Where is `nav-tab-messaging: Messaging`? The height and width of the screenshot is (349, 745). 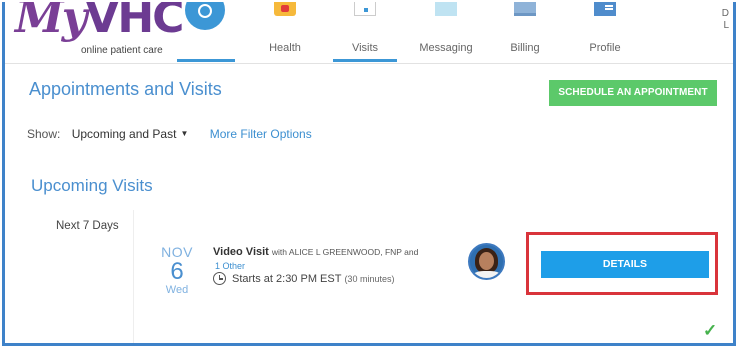 nav-tab-messaging: Messaging is located at coordinates (446, 33).